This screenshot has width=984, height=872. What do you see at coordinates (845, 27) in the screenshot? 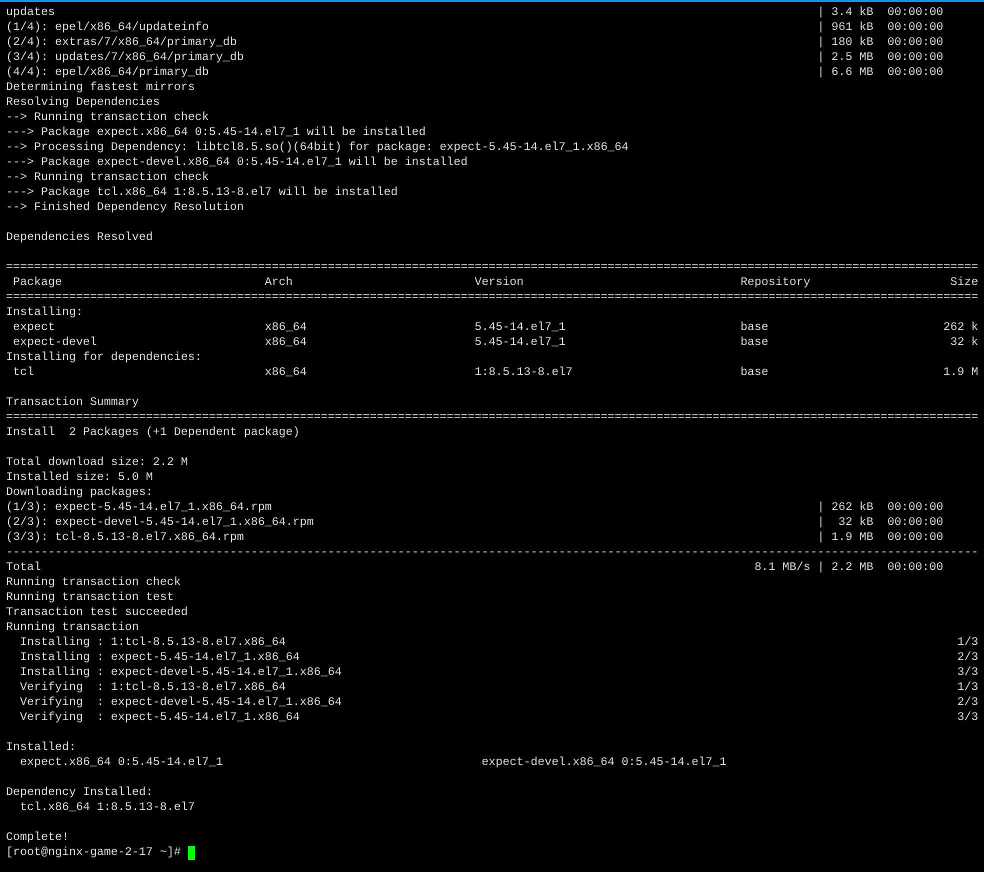
I see `file-size: | 961 kB` at bounding box center [845, 27].